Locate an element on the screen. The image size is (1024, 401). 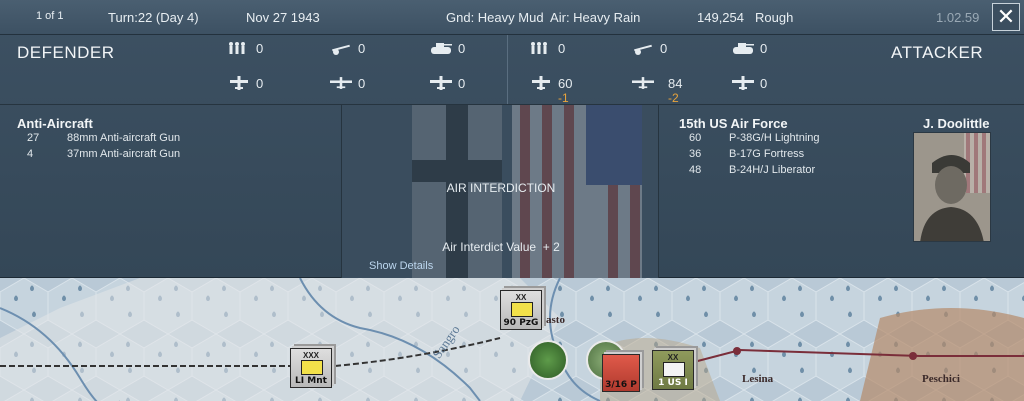
attacker-guns-count: 0 is located at coordinates (664, 48).